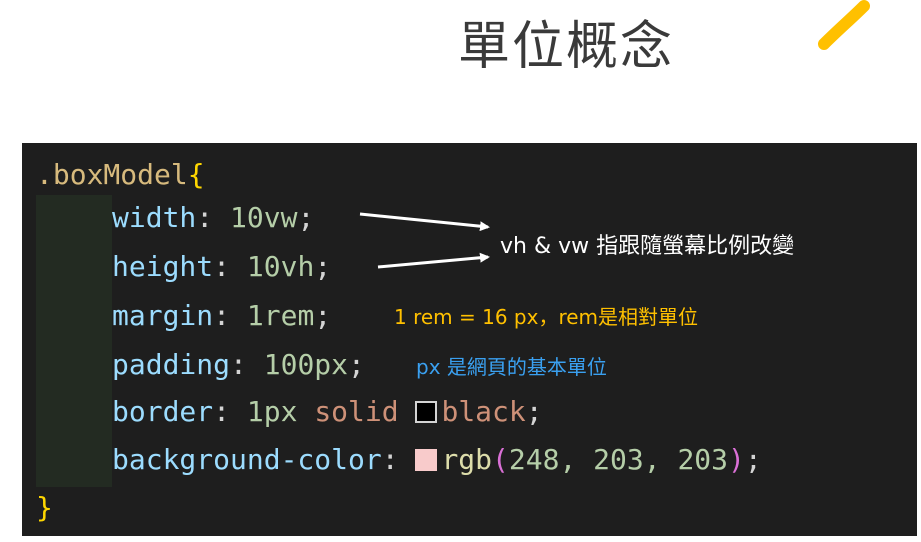 This screenshot has width=921, height=542. Describe the element at coordinates (511, 367) in the screenshot. I see `px-unit-note: px 是網頁的基本單位` at that location.